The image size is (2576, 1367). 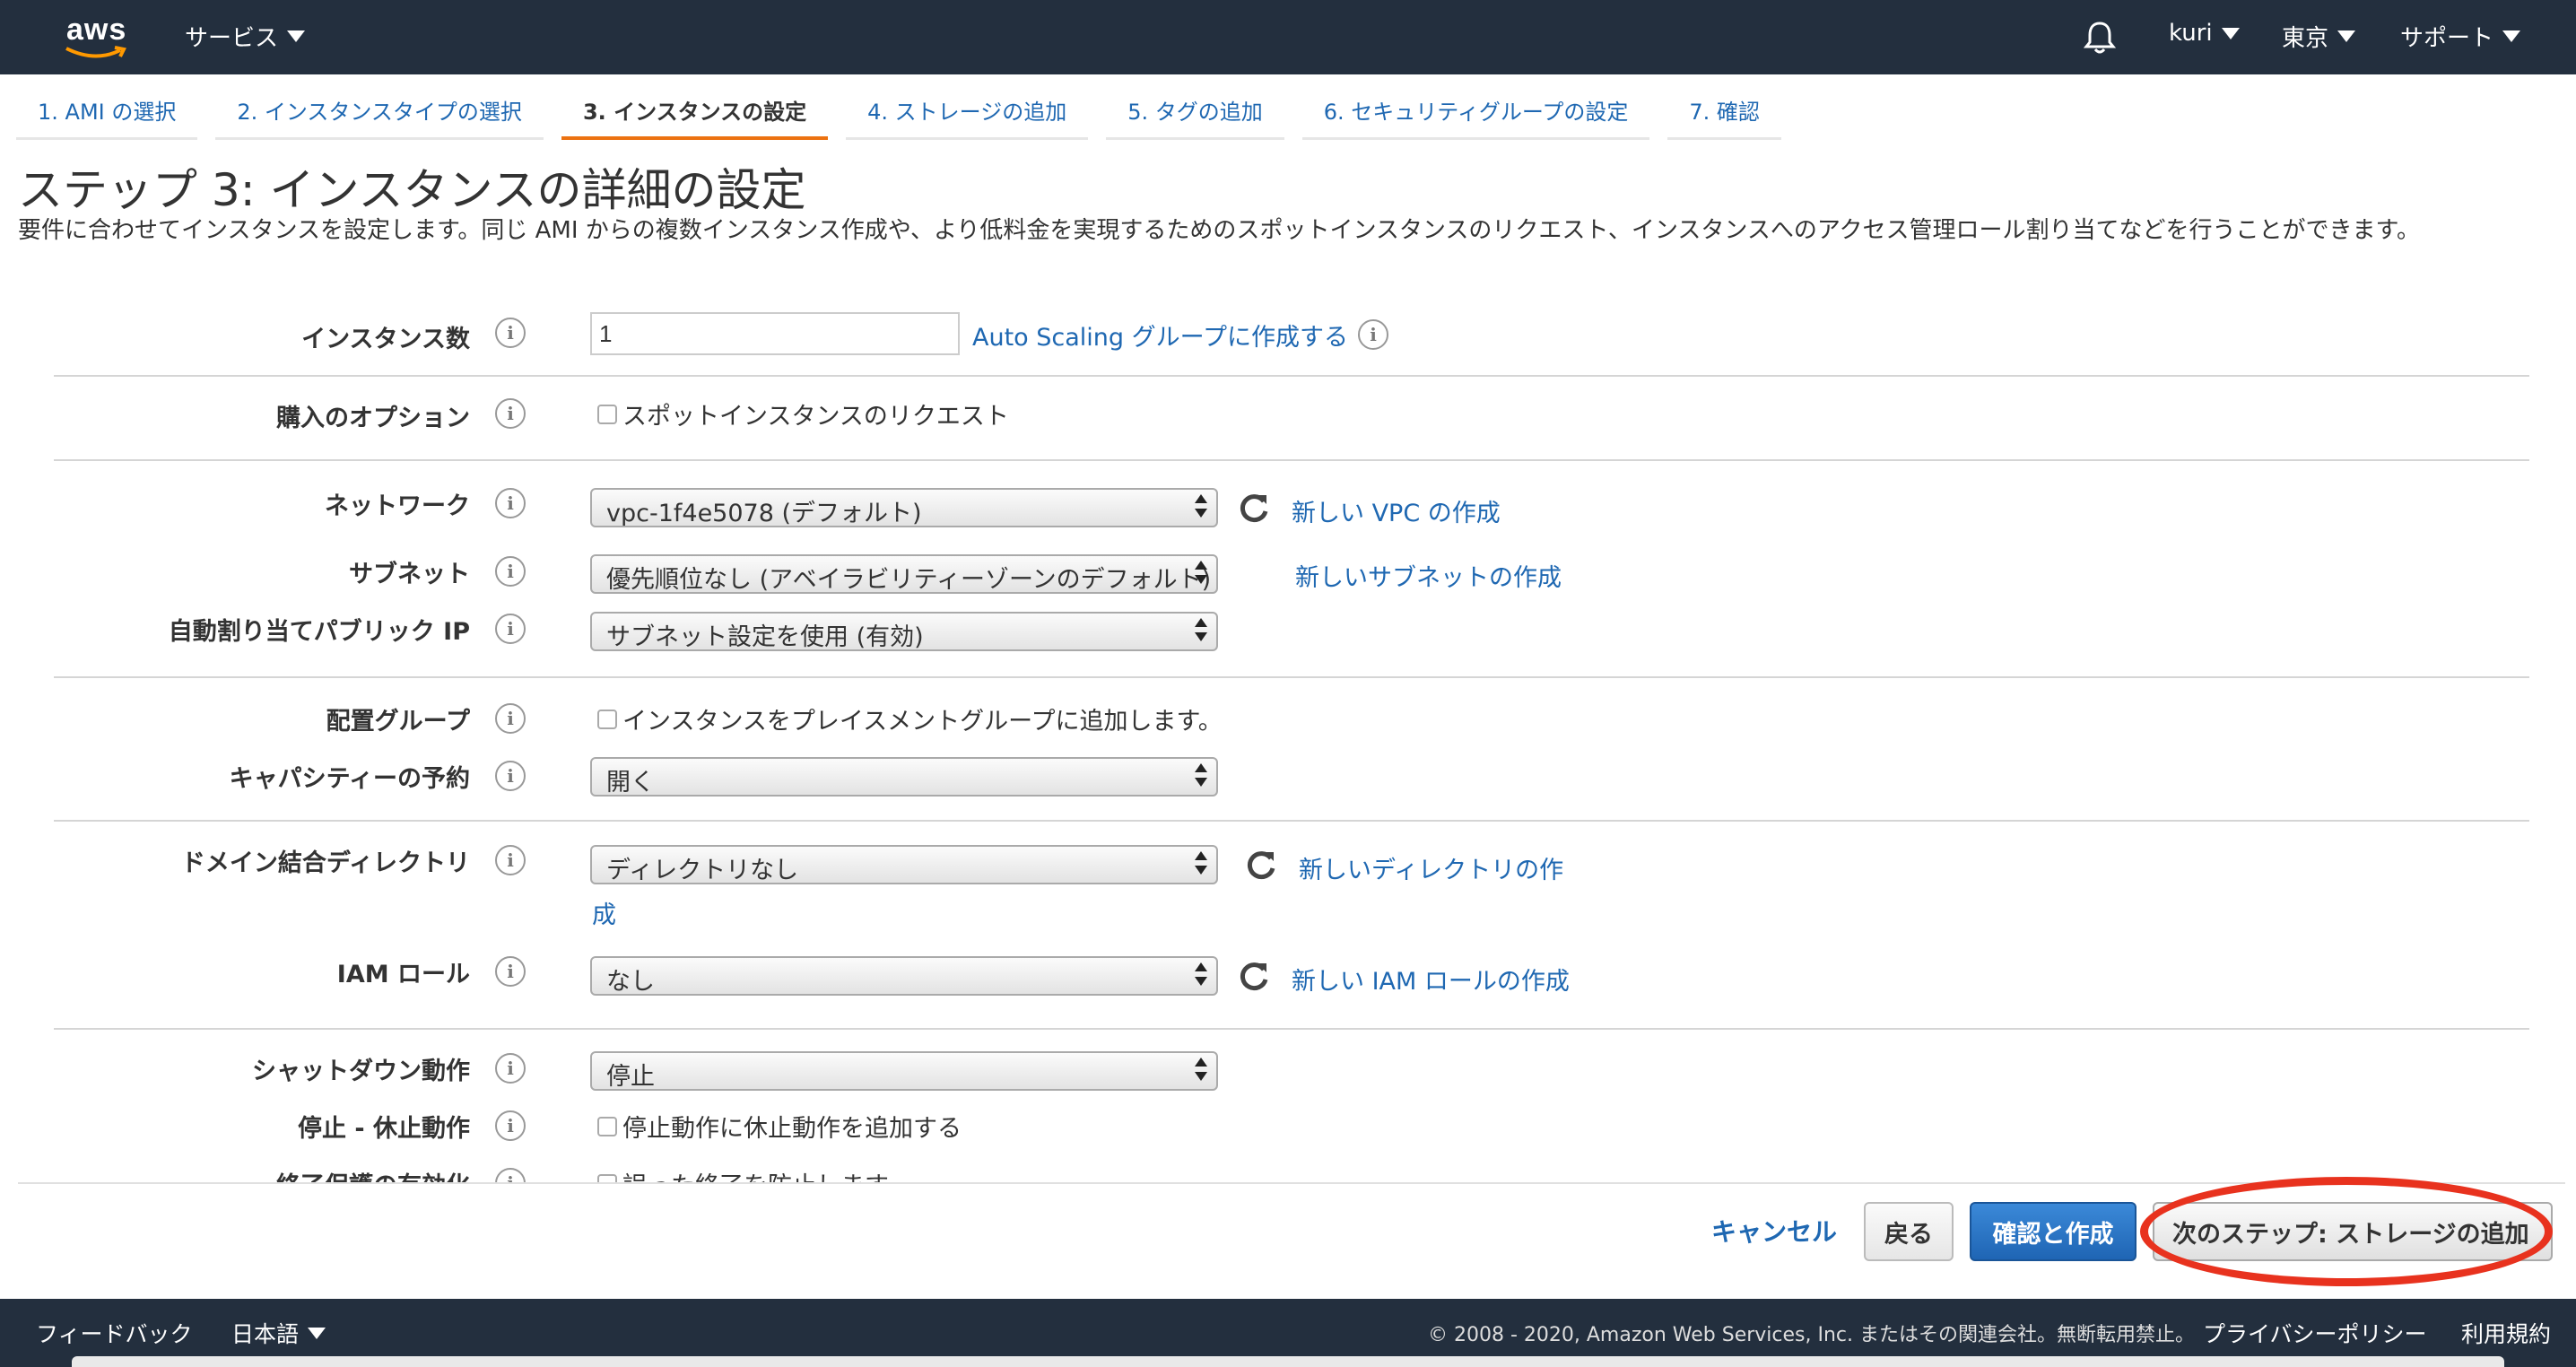 I want to click on termination-protection-checkbox: 誤った終了を防止します, so click(x=743, y=1175).